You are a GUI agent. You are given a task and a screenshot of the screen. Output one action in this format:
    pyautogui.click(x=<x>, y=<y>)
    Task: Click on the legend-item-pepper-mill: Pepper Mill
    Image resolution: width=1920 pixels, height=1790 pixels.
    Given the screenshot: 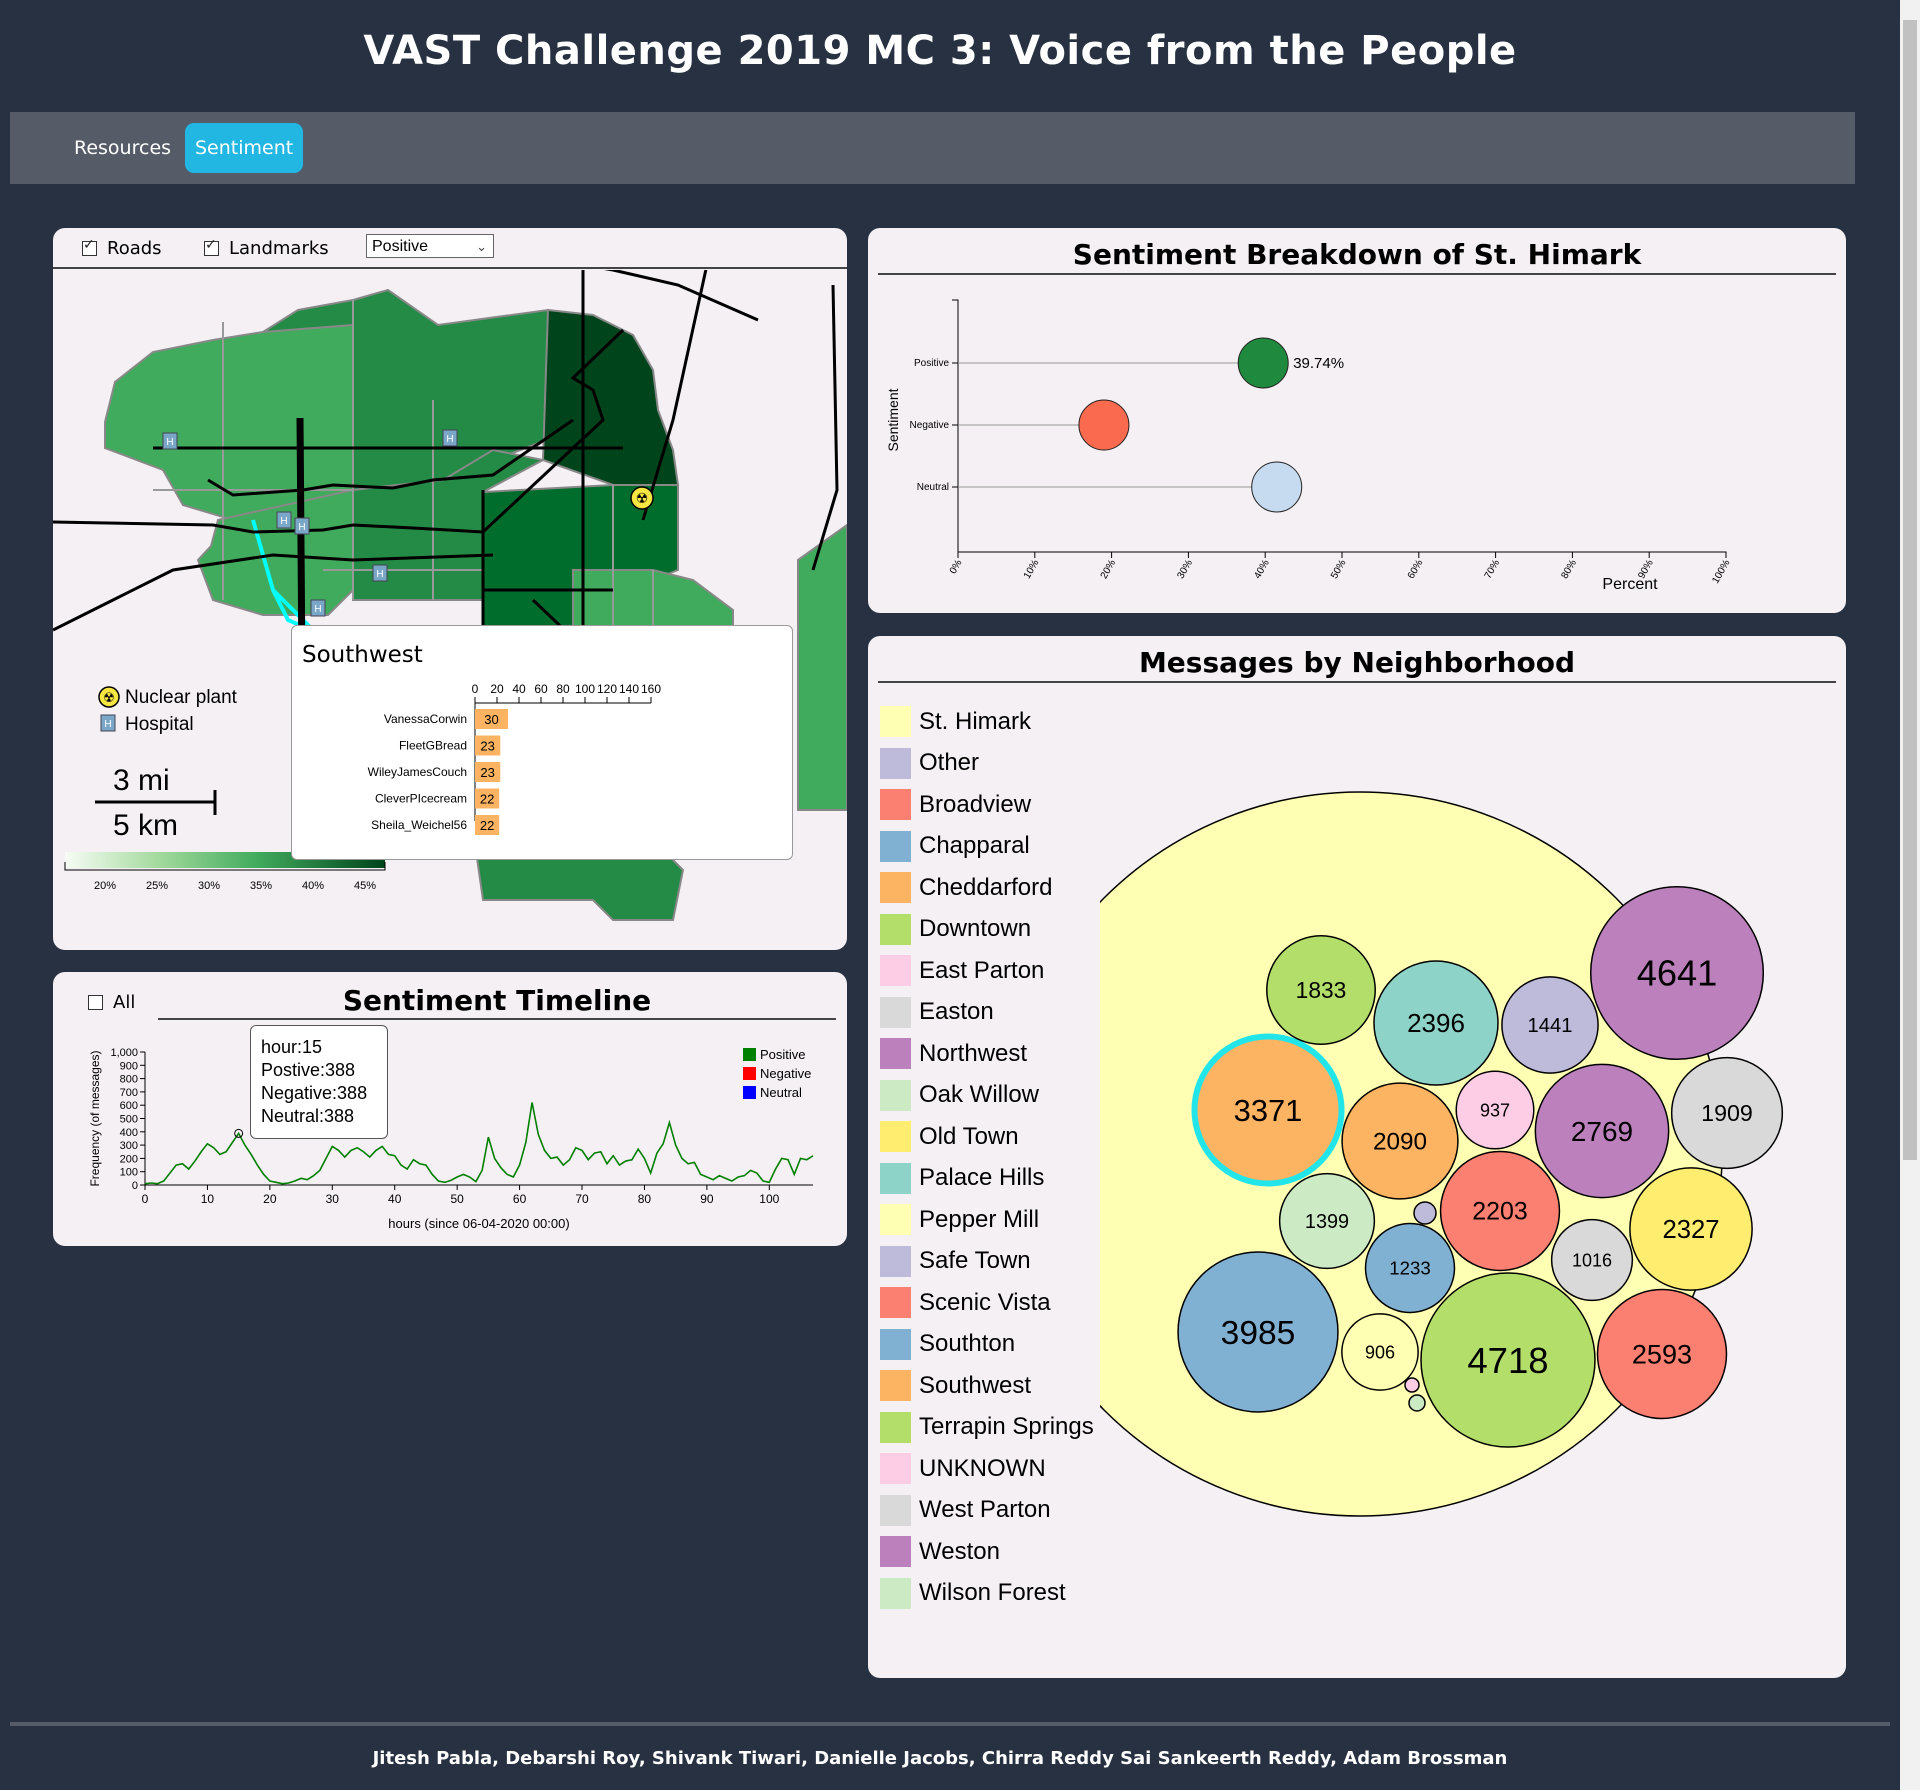 What is the action you would take?
    pyautogui.click(x=959, y=1219)
    